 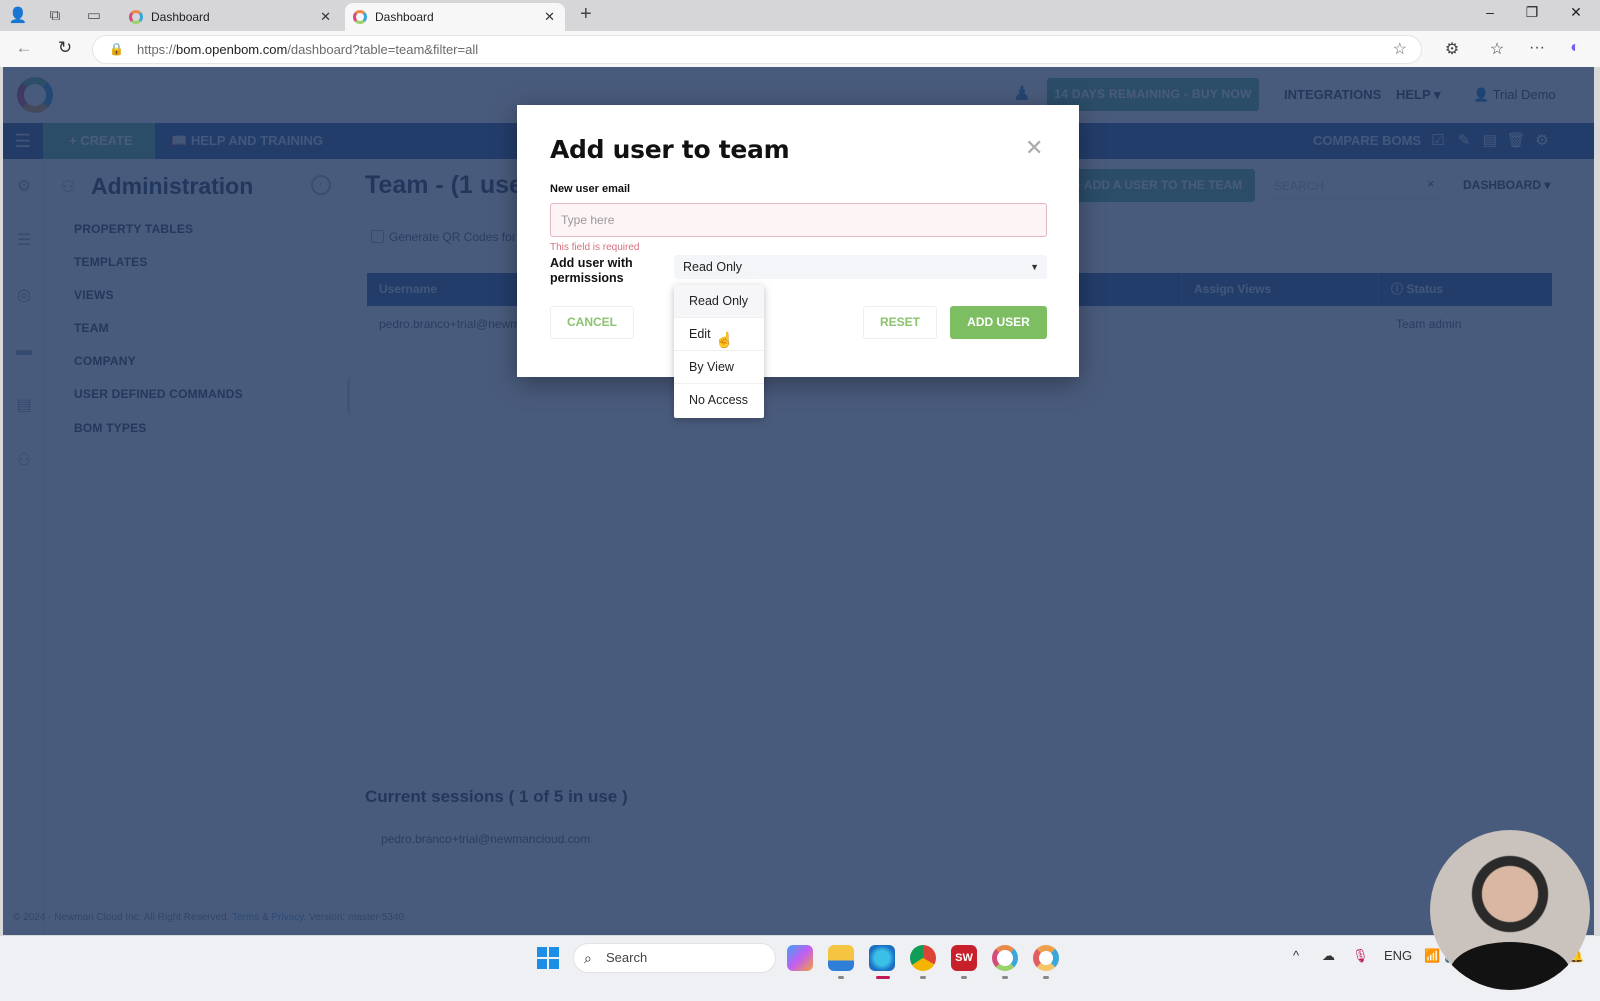 I want to click on option-no-access: No Access, so click(x=719, y=400).